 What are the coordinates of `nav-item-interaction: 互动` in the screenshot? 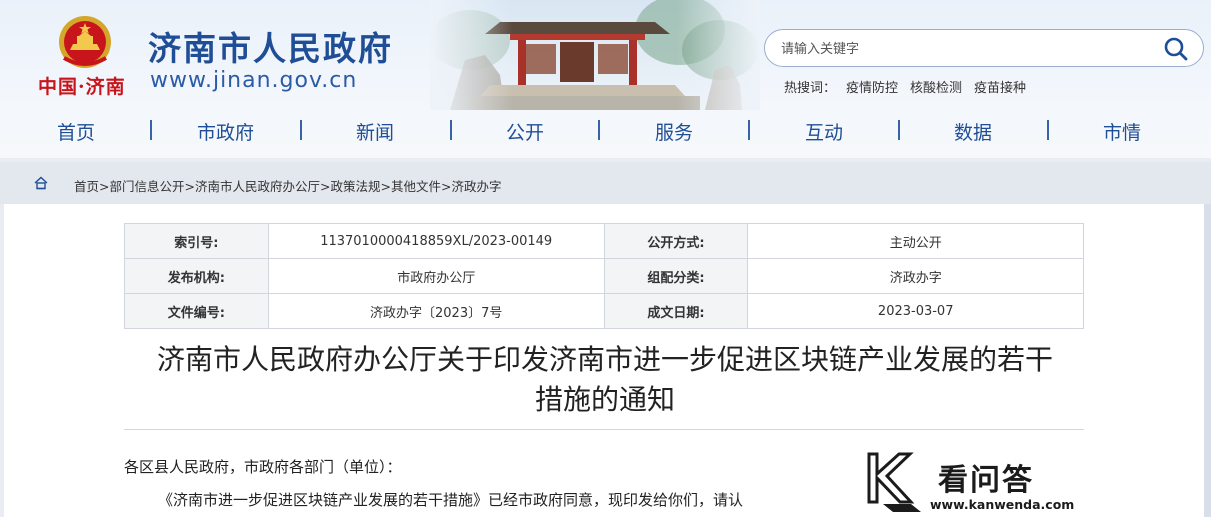 It's located at (824, 131).